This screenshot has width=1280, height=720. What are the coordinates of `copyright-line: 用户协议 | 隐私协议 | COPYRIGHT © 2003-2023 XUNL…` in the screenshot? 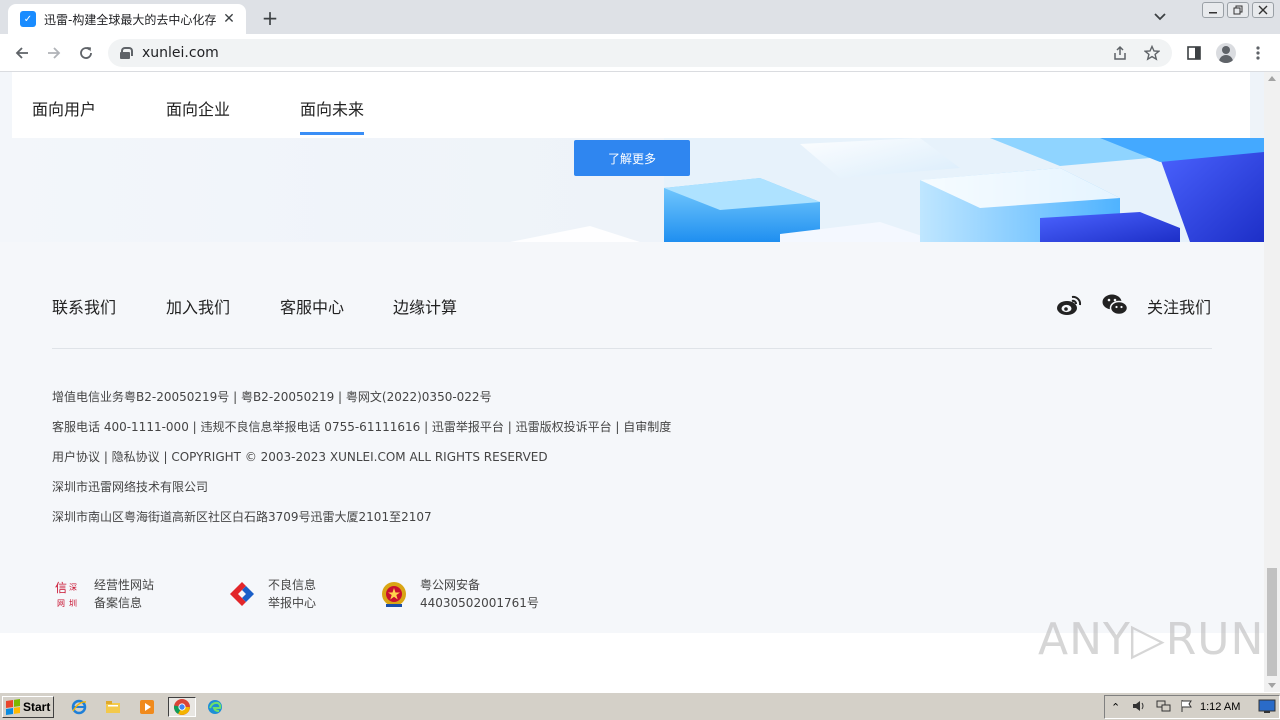 It's located at (300, 457).